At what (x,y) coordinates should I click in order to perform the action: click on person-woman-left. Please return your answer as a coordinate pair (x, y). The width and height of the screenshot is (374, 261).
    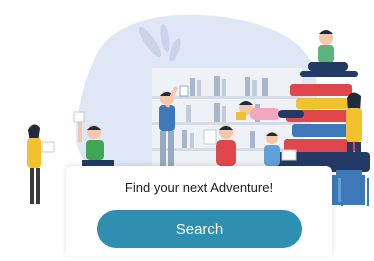
    Looking at the image, I should click on (41, 164).